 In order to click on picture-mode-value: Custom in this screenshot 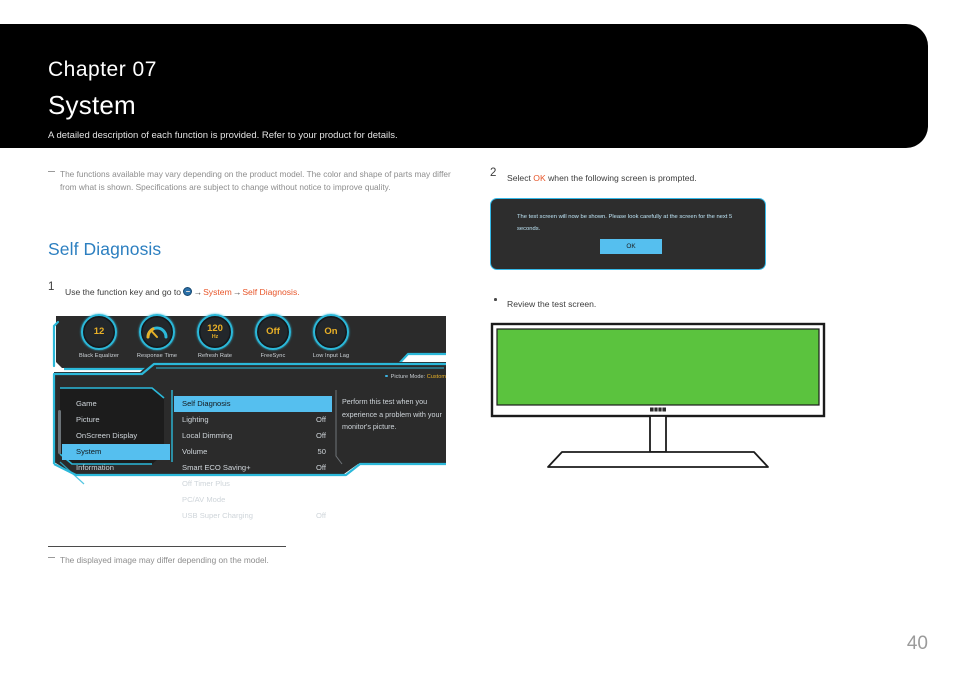, I will do `click(436, 377)`.